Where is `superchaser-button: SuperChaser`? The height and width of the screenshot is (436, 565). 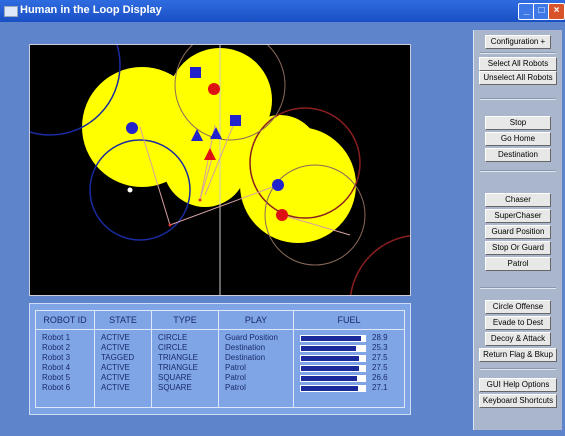 superchaser-button: SuperChaser is located at coordinates (518, 216).